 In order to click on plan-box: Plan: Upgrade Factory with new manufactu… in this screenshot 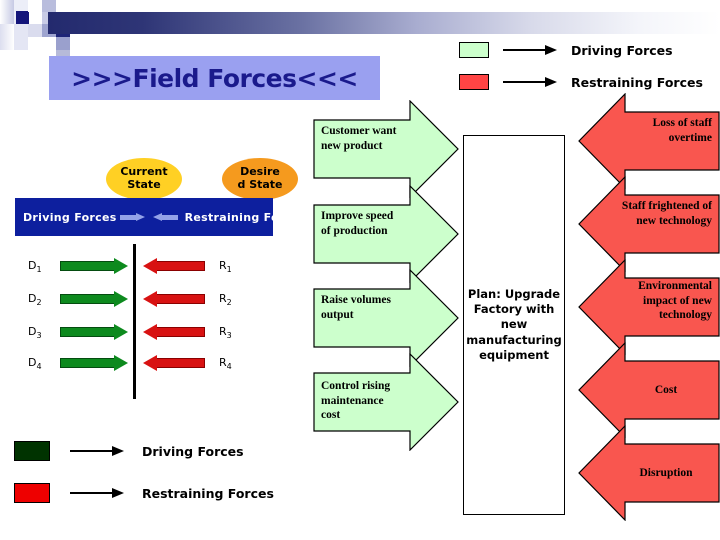, I will do `click(514, 325)`.